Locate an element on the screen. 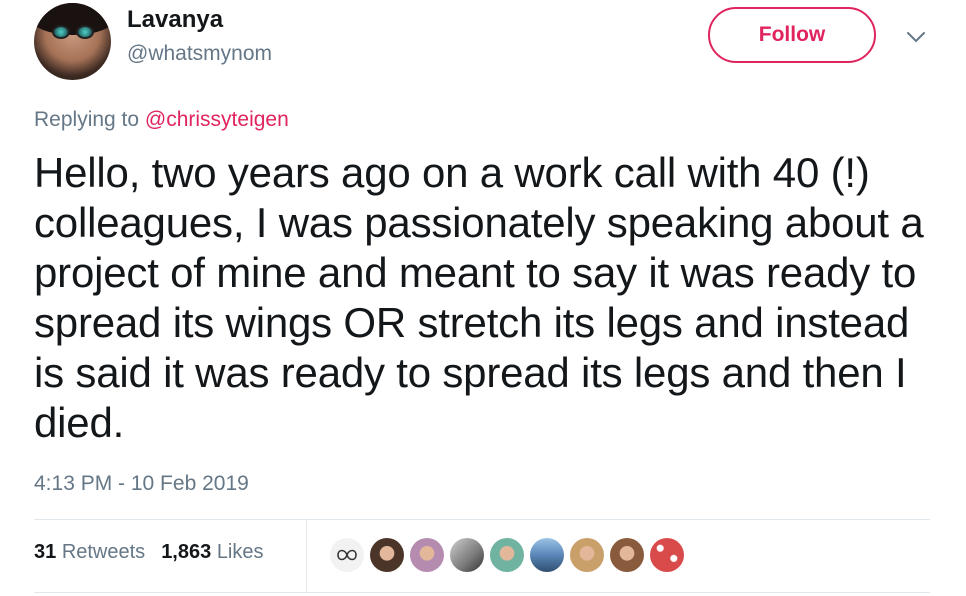 Image resolution: width=966 pixels, height=596 pixels. chevron-down-icon is located at coordinates (916, 37).